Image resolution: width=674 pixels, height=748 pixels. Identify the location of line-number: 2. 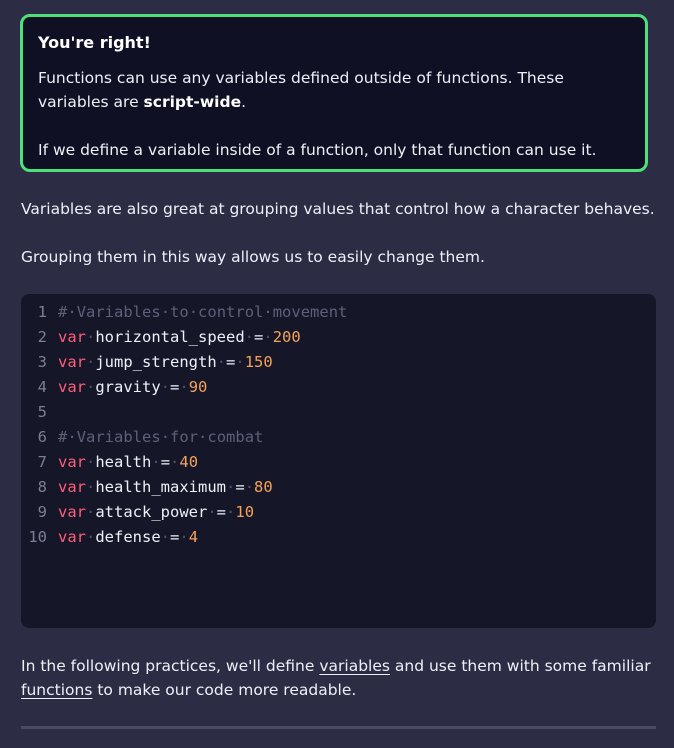
(42, 337).